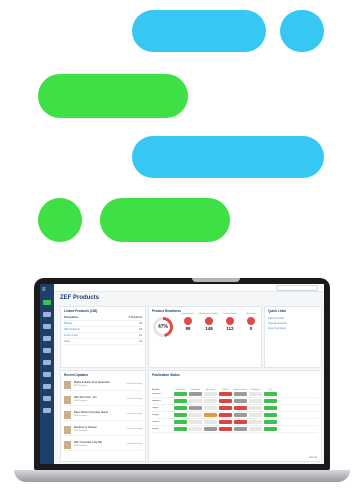 Image resolution: width=364 pixels, height=494 pixels. I want to click on decorative-green-pill, so click(113, 96).